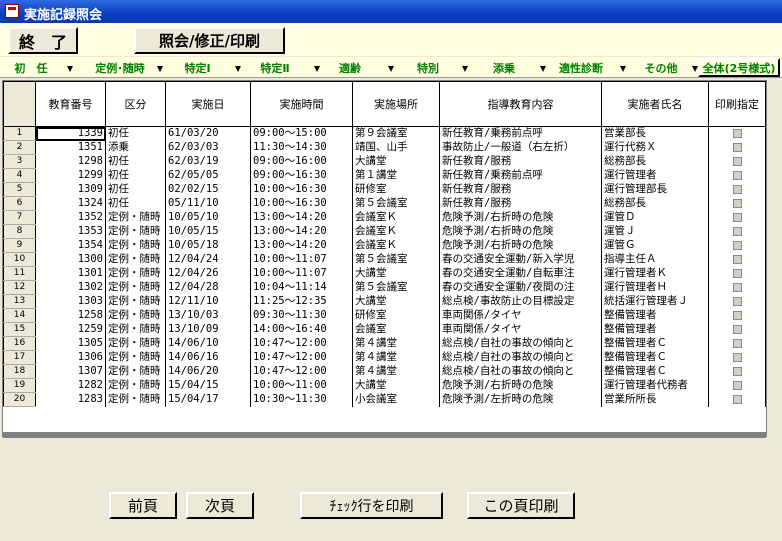 This screenshot has width=782, height=541. Describe the element at coordinates (301, 147) in the screenshot. I see `cell-time: 11:30～14:30` at that location.